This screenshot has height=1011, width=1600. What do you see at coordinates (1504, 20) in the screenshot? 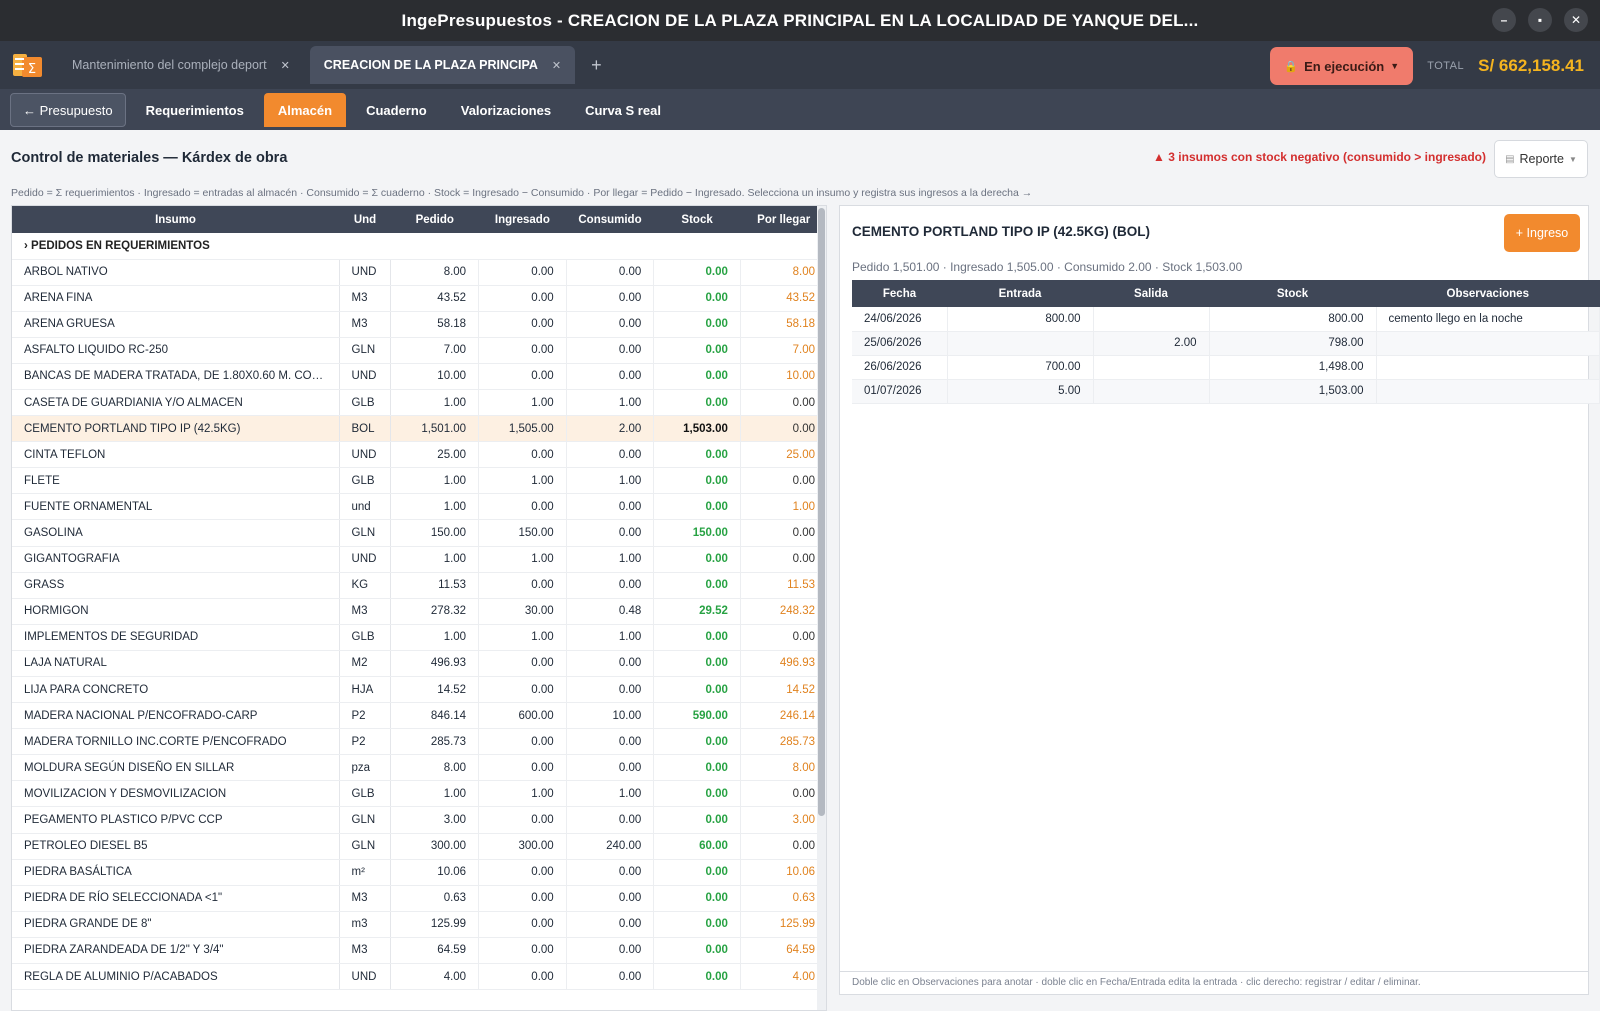
I see `minimize-icon: –` at bounding box center [1504, 20].